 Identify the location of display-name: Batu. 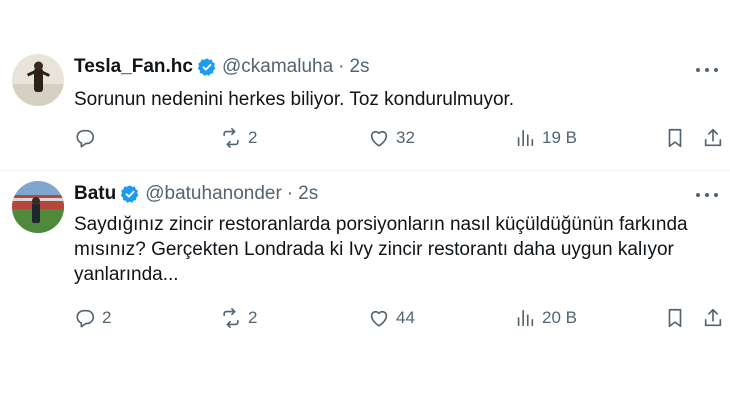
(95, 194).